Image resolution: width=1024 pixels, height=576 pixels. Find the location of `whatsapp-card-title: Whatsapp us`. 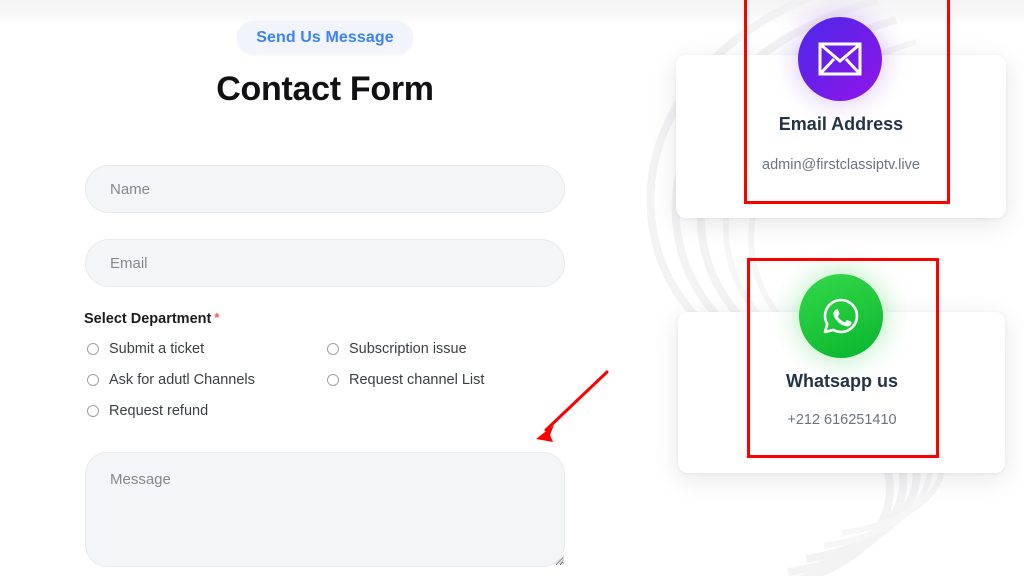

whatsapp-card-title: Whatsapp us is located at coordinates (841, 381).